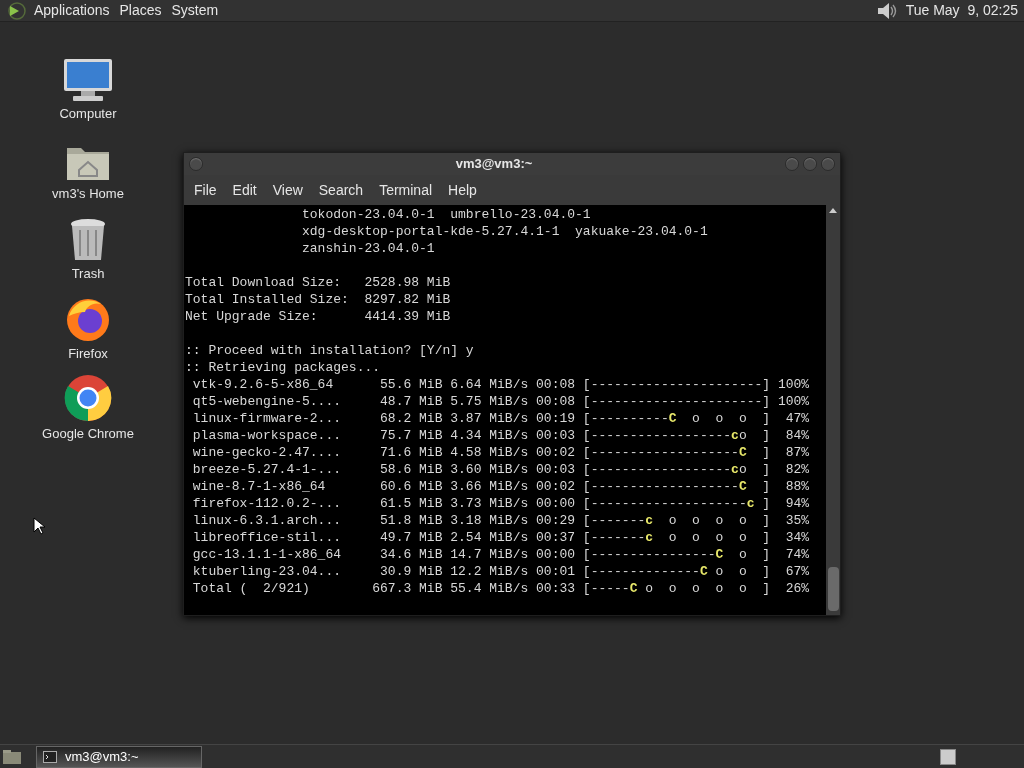  I want to click on window-menu-button, so click(196, 164).